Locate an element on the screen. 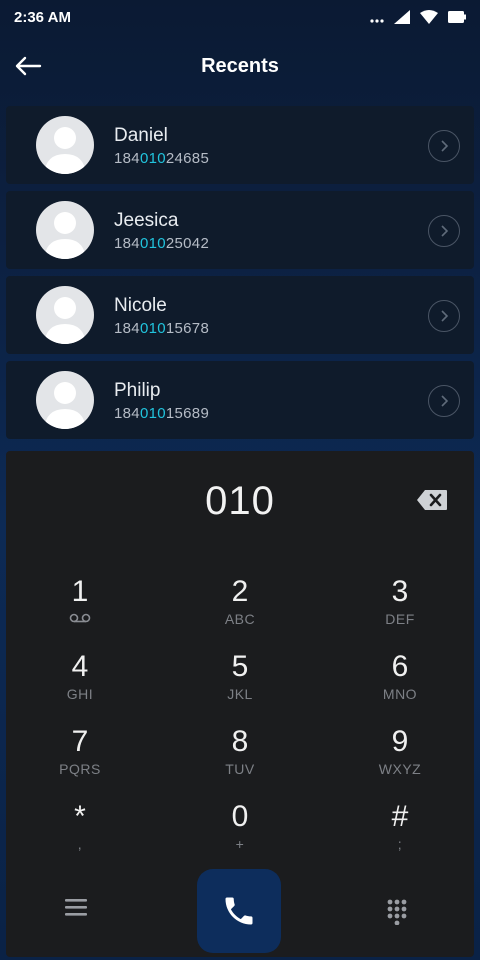 The width and height of the screenshot is (480, 960). status-bar: 2:36 AM is located at coordinates (240, 17).